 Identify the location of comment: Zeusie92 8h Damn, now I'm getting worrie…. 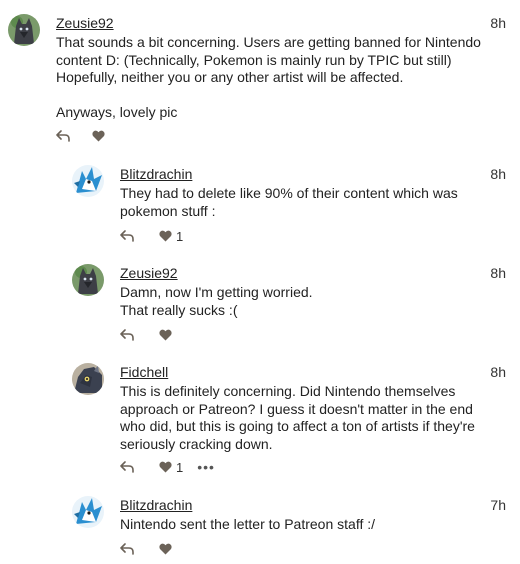
(289, 304).